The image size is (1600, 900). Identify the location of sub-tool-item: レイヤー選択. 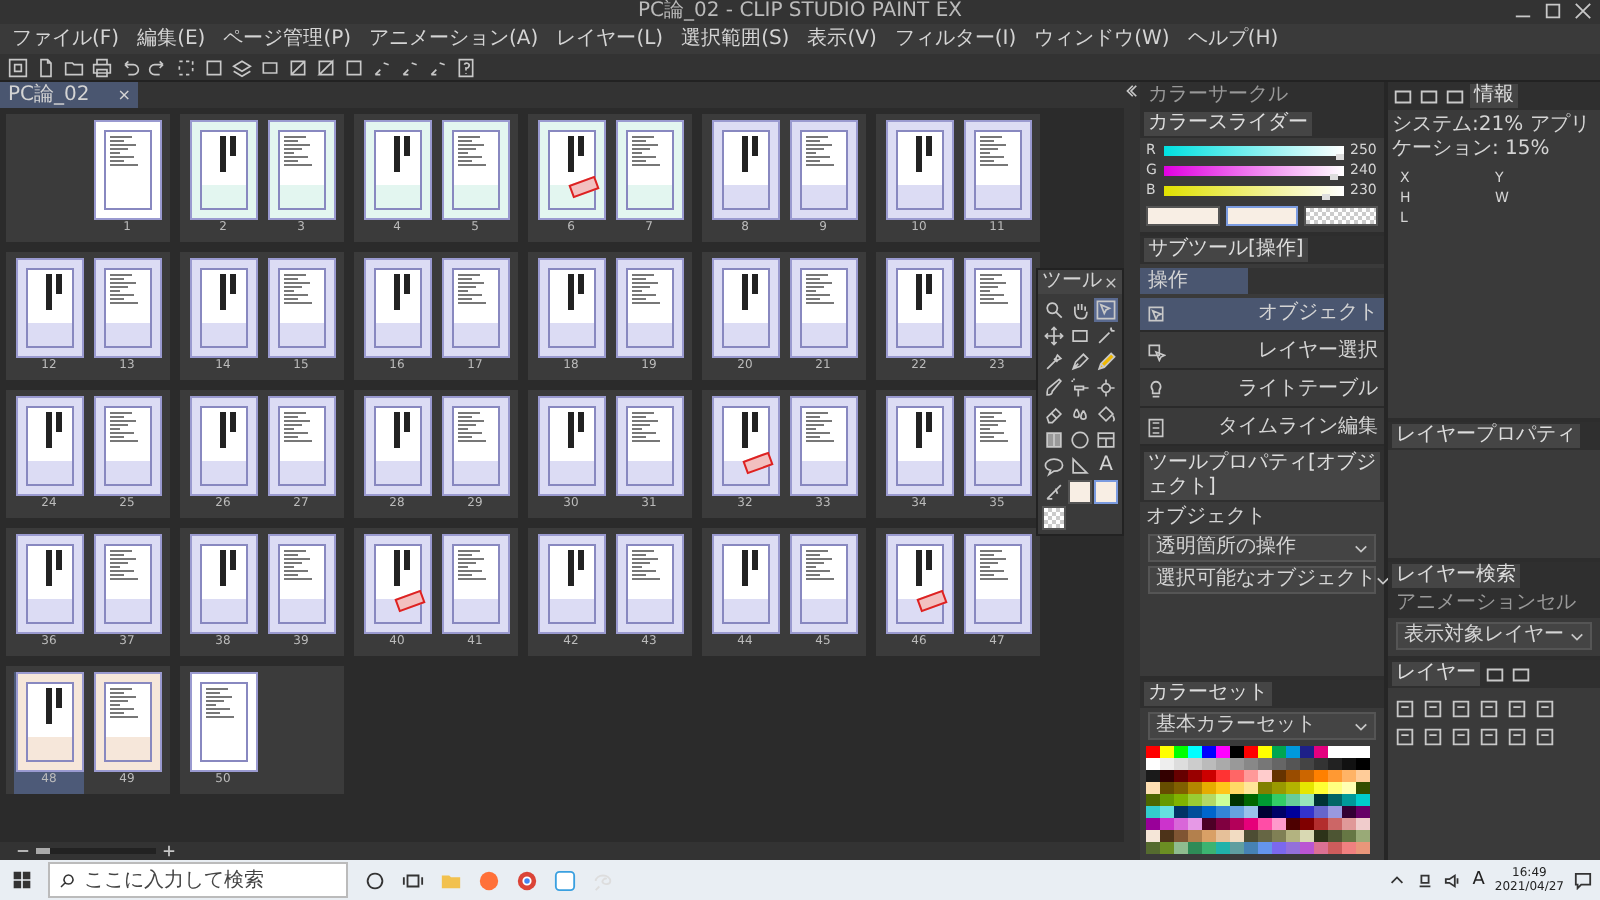
(1262, 353).